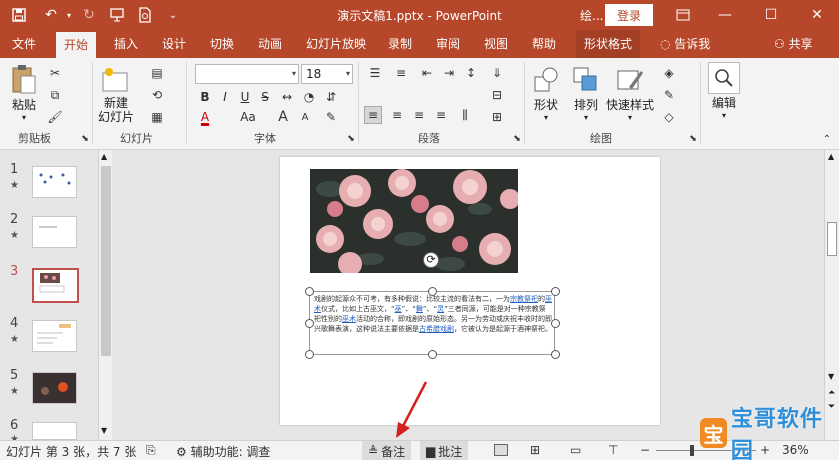 The image size is (839, 460). I want to click on normal-view-icon, so click(501, 450).